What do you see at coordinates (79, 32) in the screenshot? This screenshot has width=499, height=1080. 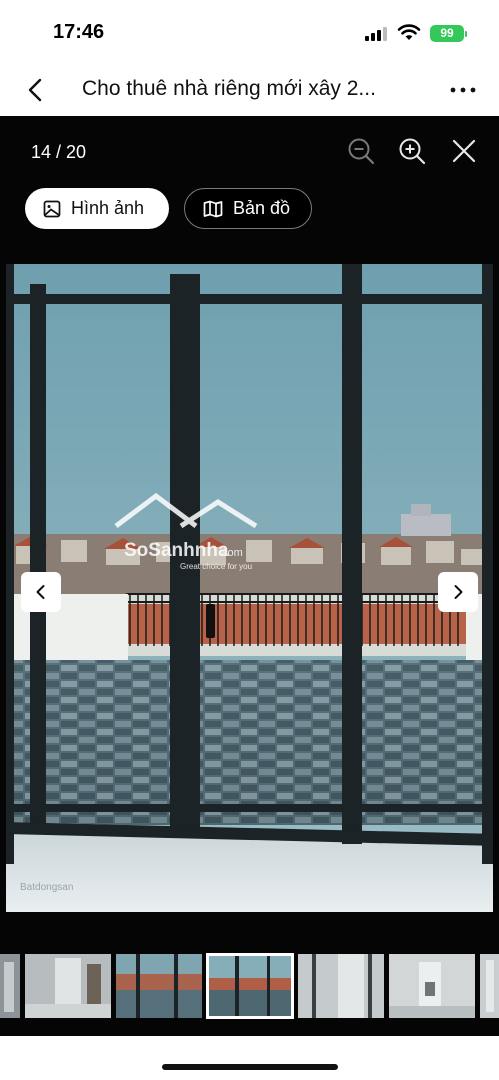 I see `status-time: 17:46` at bounding box center [79, 32].